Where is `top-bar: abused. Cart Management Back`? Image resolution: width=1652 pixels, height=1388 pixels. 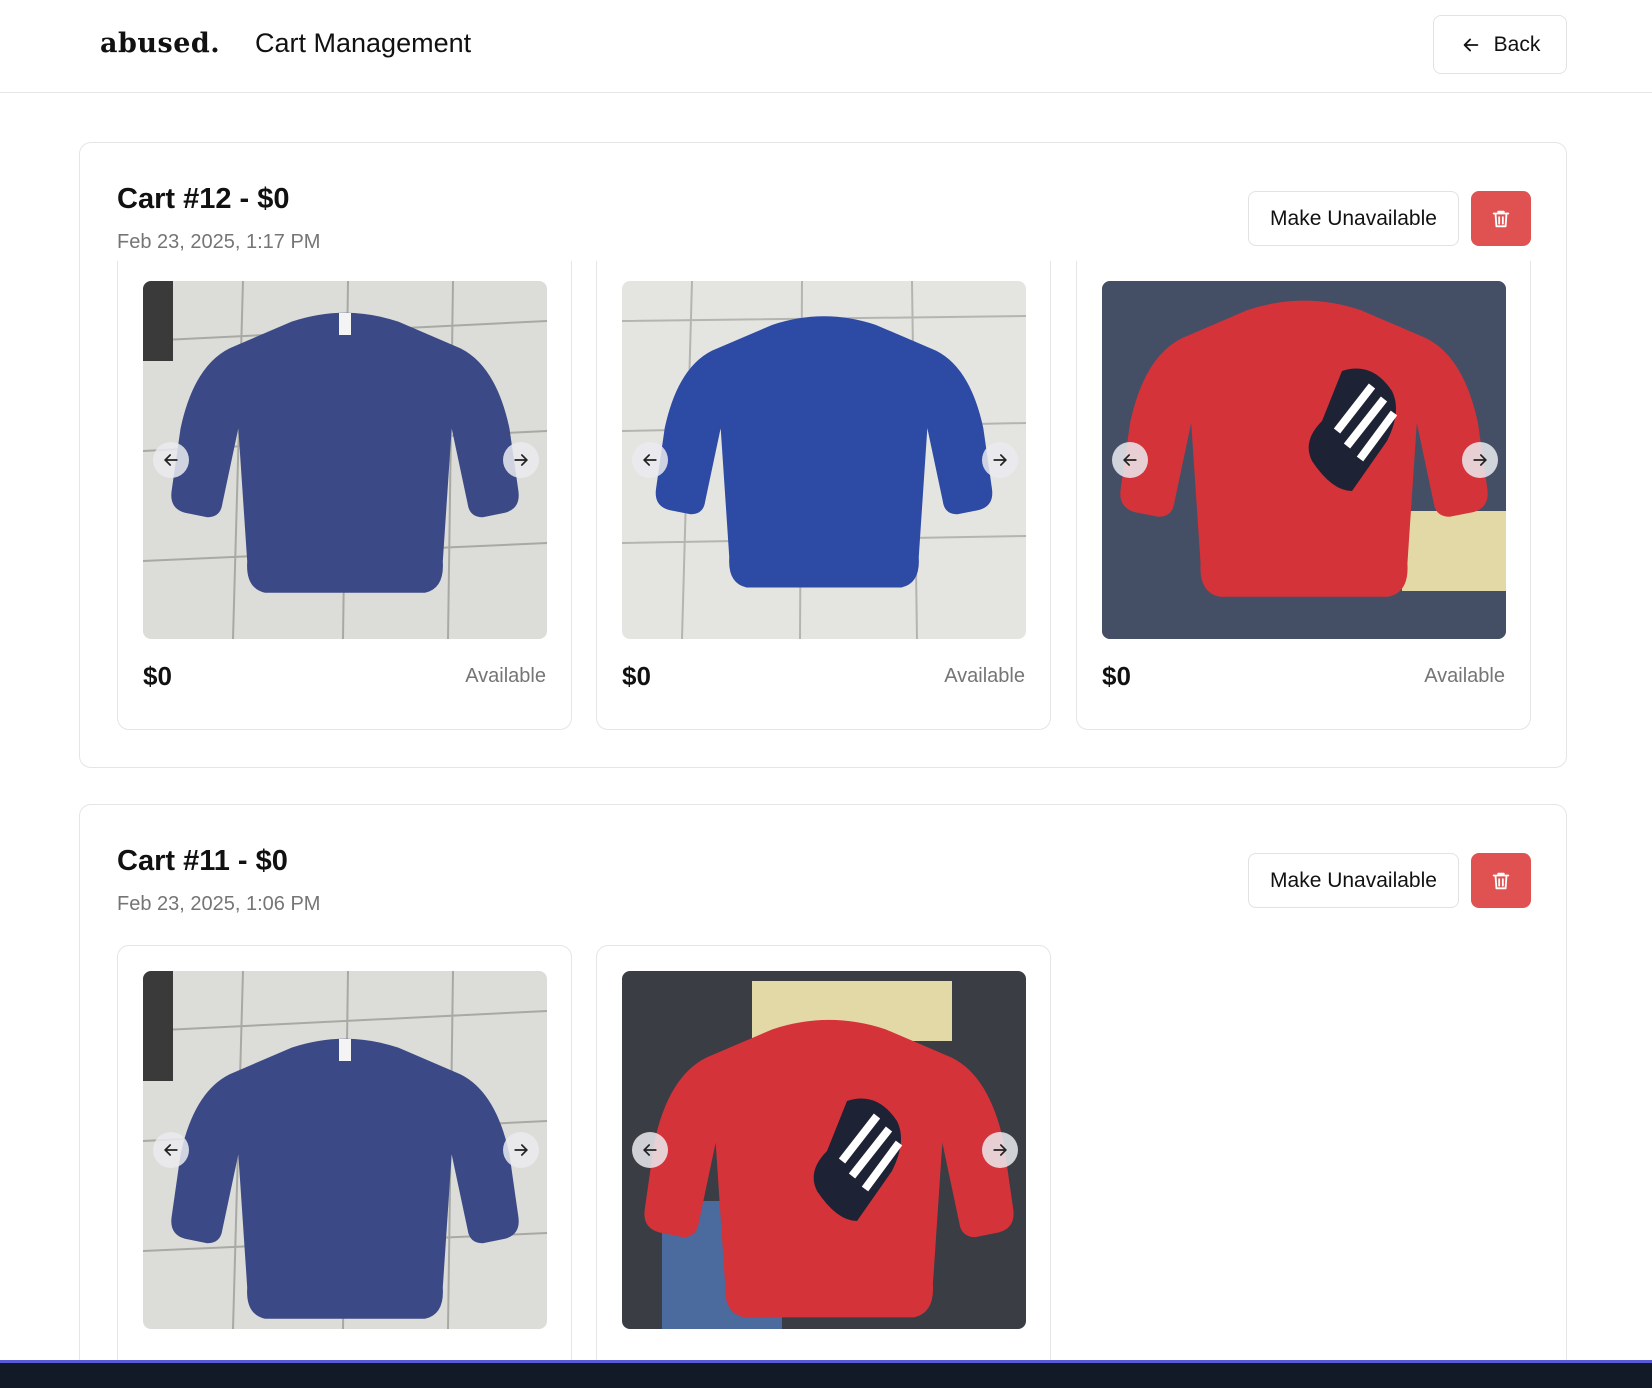 top-bar: abused. Cart Management Back is located at coordinates (826, 46).